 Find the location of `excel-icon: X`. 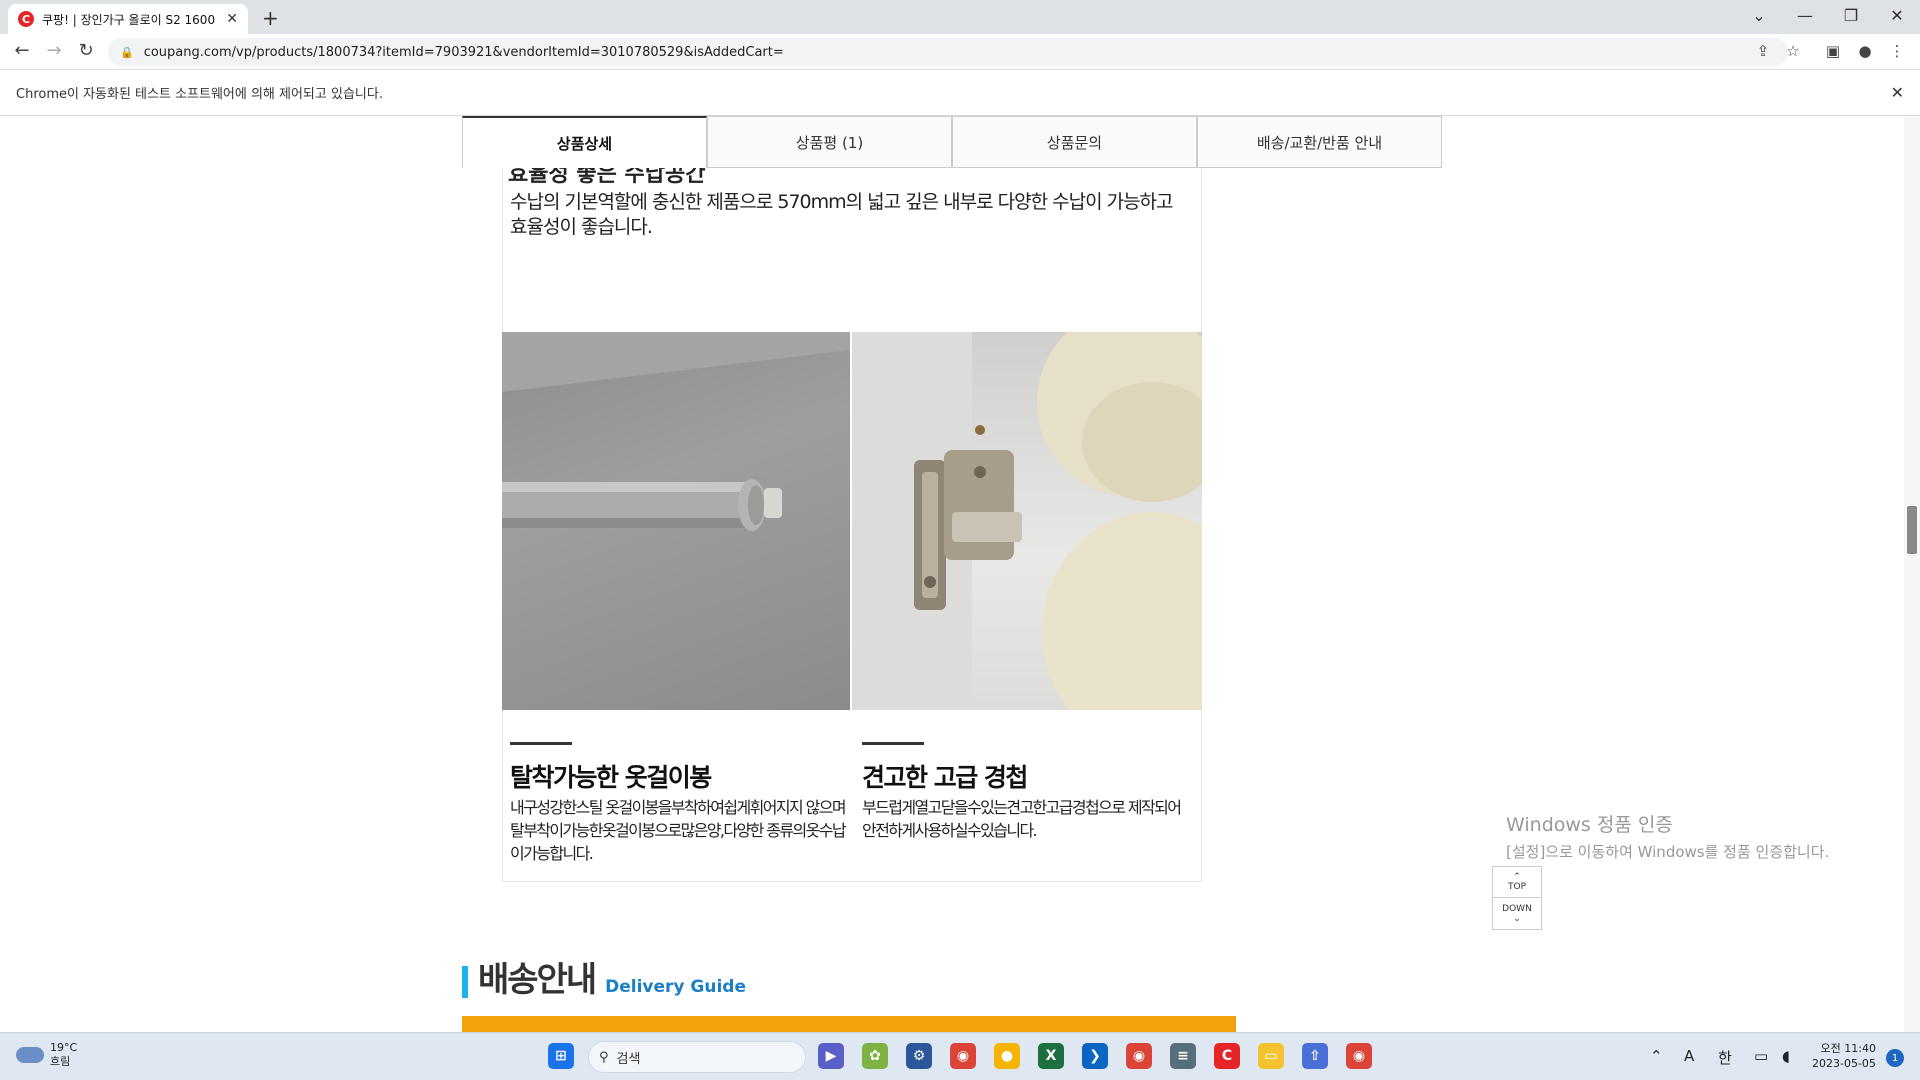

excel-icon: X is located at coordinates (1051, 1056).